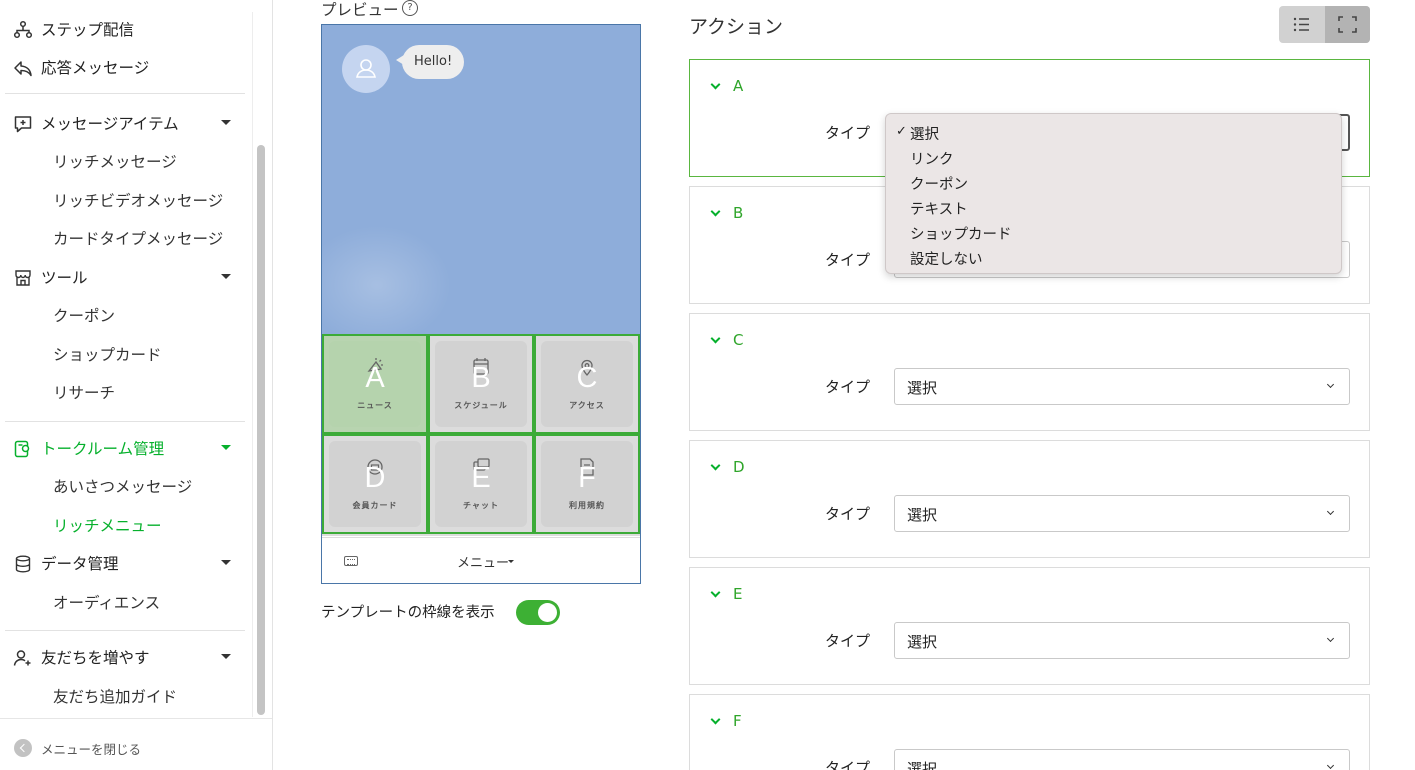  Describe the element at coordinates (138, 238) in the screenshot. I see `sidebar-item-card-type-message: カードタイプメッセージ` at that location.